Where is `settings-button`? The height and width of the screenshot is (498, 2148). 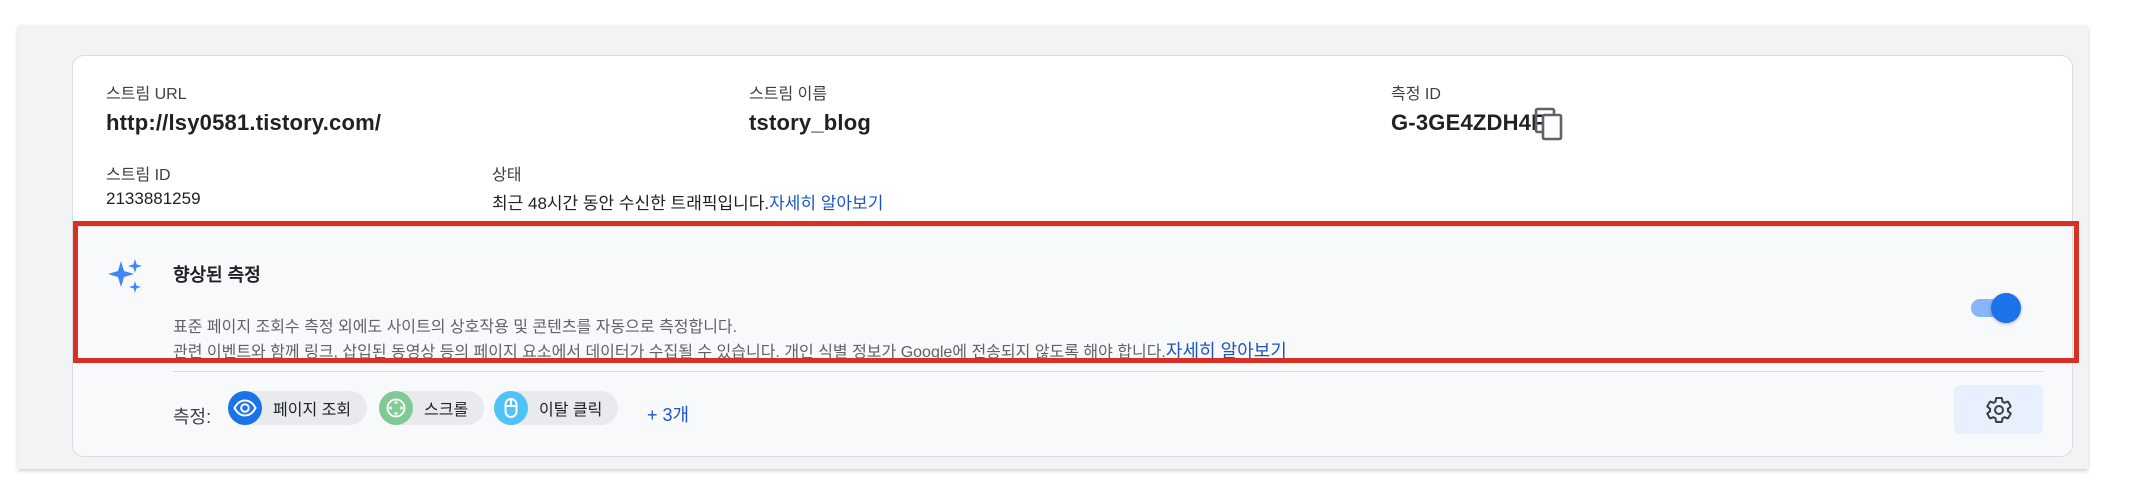
settings-button is located at coordinates (1998, 409).